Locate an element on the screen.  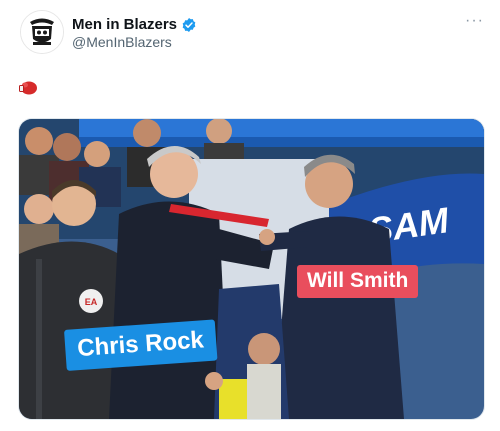
avatar is located at coordinates (42, 32).